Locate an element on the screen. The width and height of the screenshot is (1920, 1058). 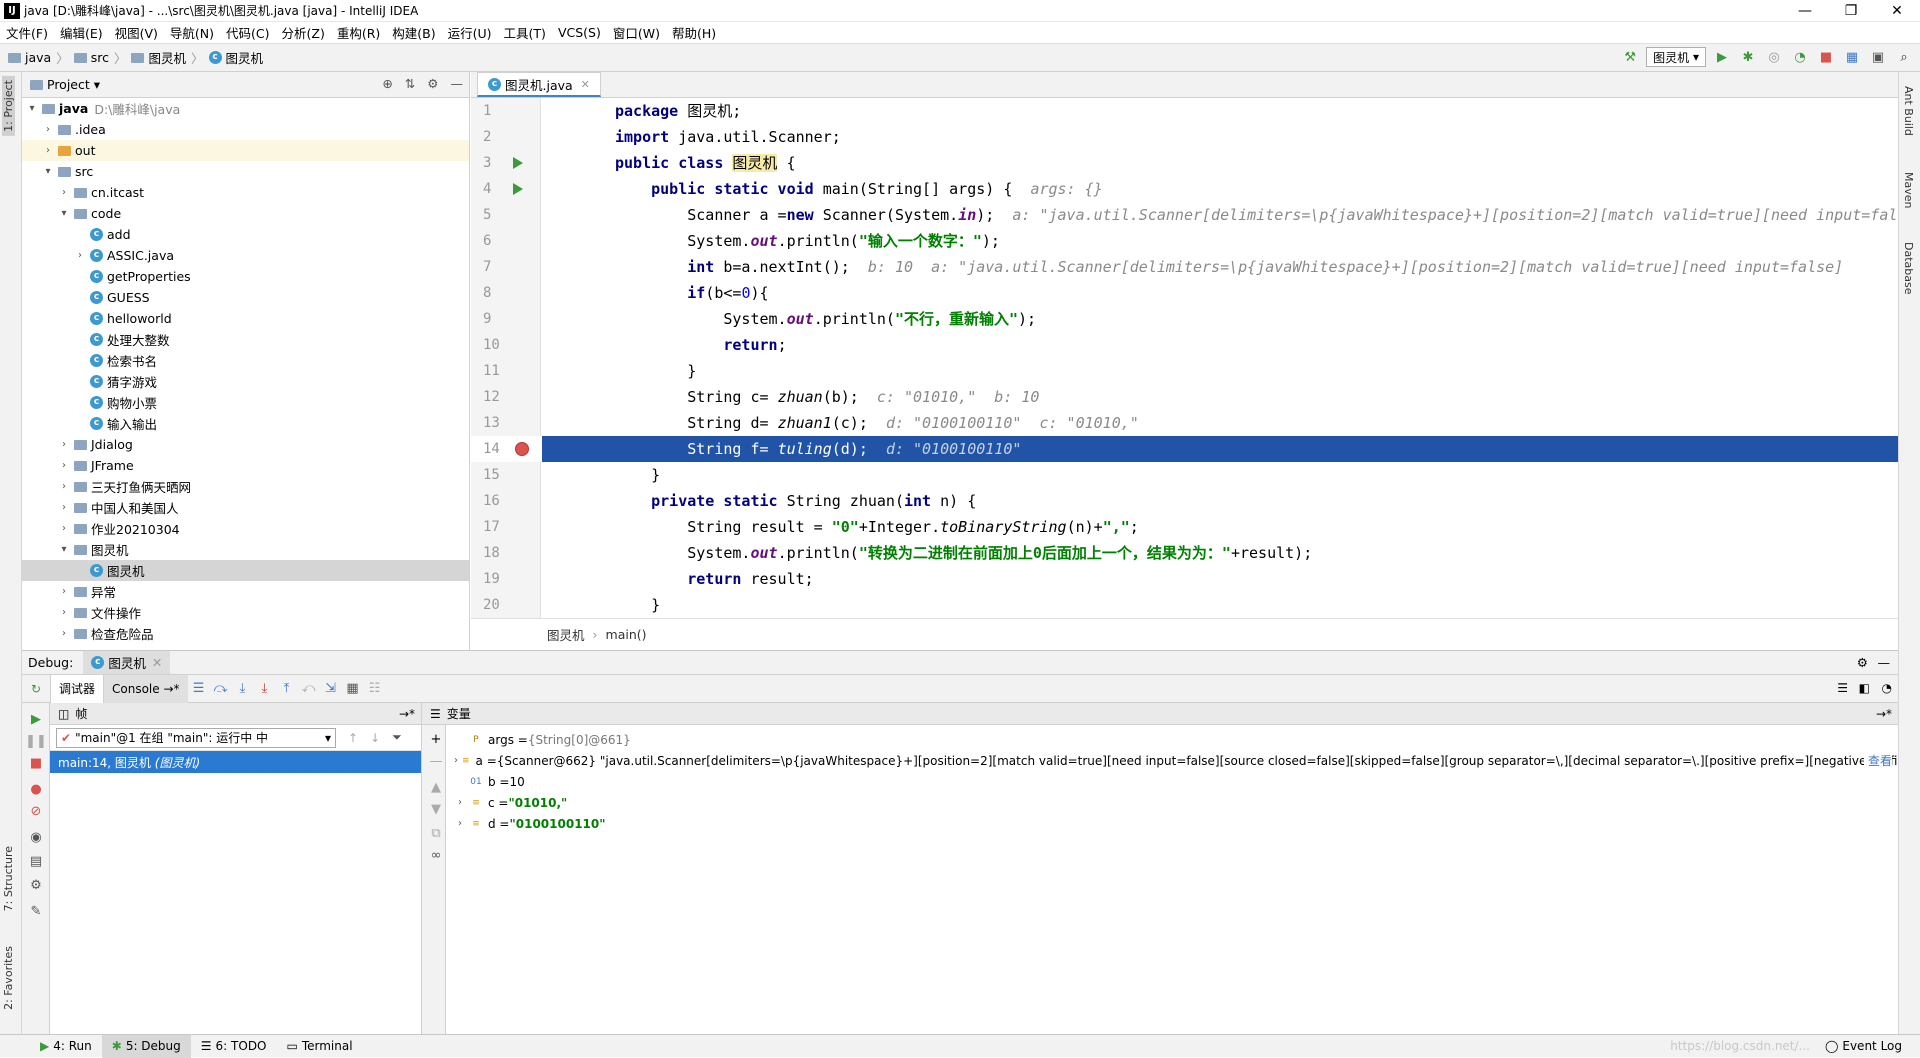
variable-row: › ≡ c = "01010," is located at coordinates (1172, 802).